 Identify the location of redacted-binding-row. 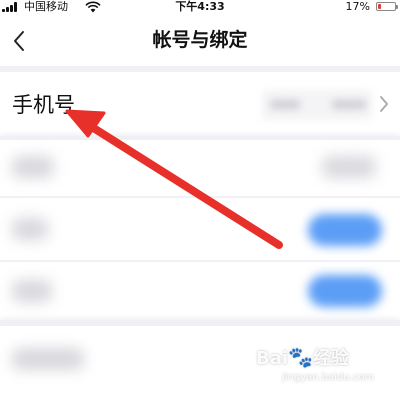
(200, 291).